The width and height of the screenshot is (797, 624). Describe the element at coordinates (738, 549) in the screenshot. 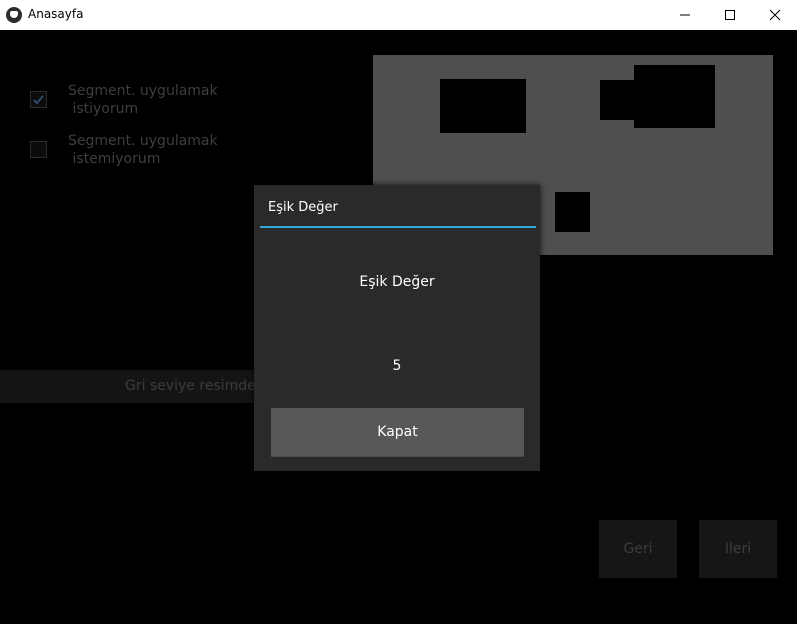

I see `next-button: Ileri` at that location.